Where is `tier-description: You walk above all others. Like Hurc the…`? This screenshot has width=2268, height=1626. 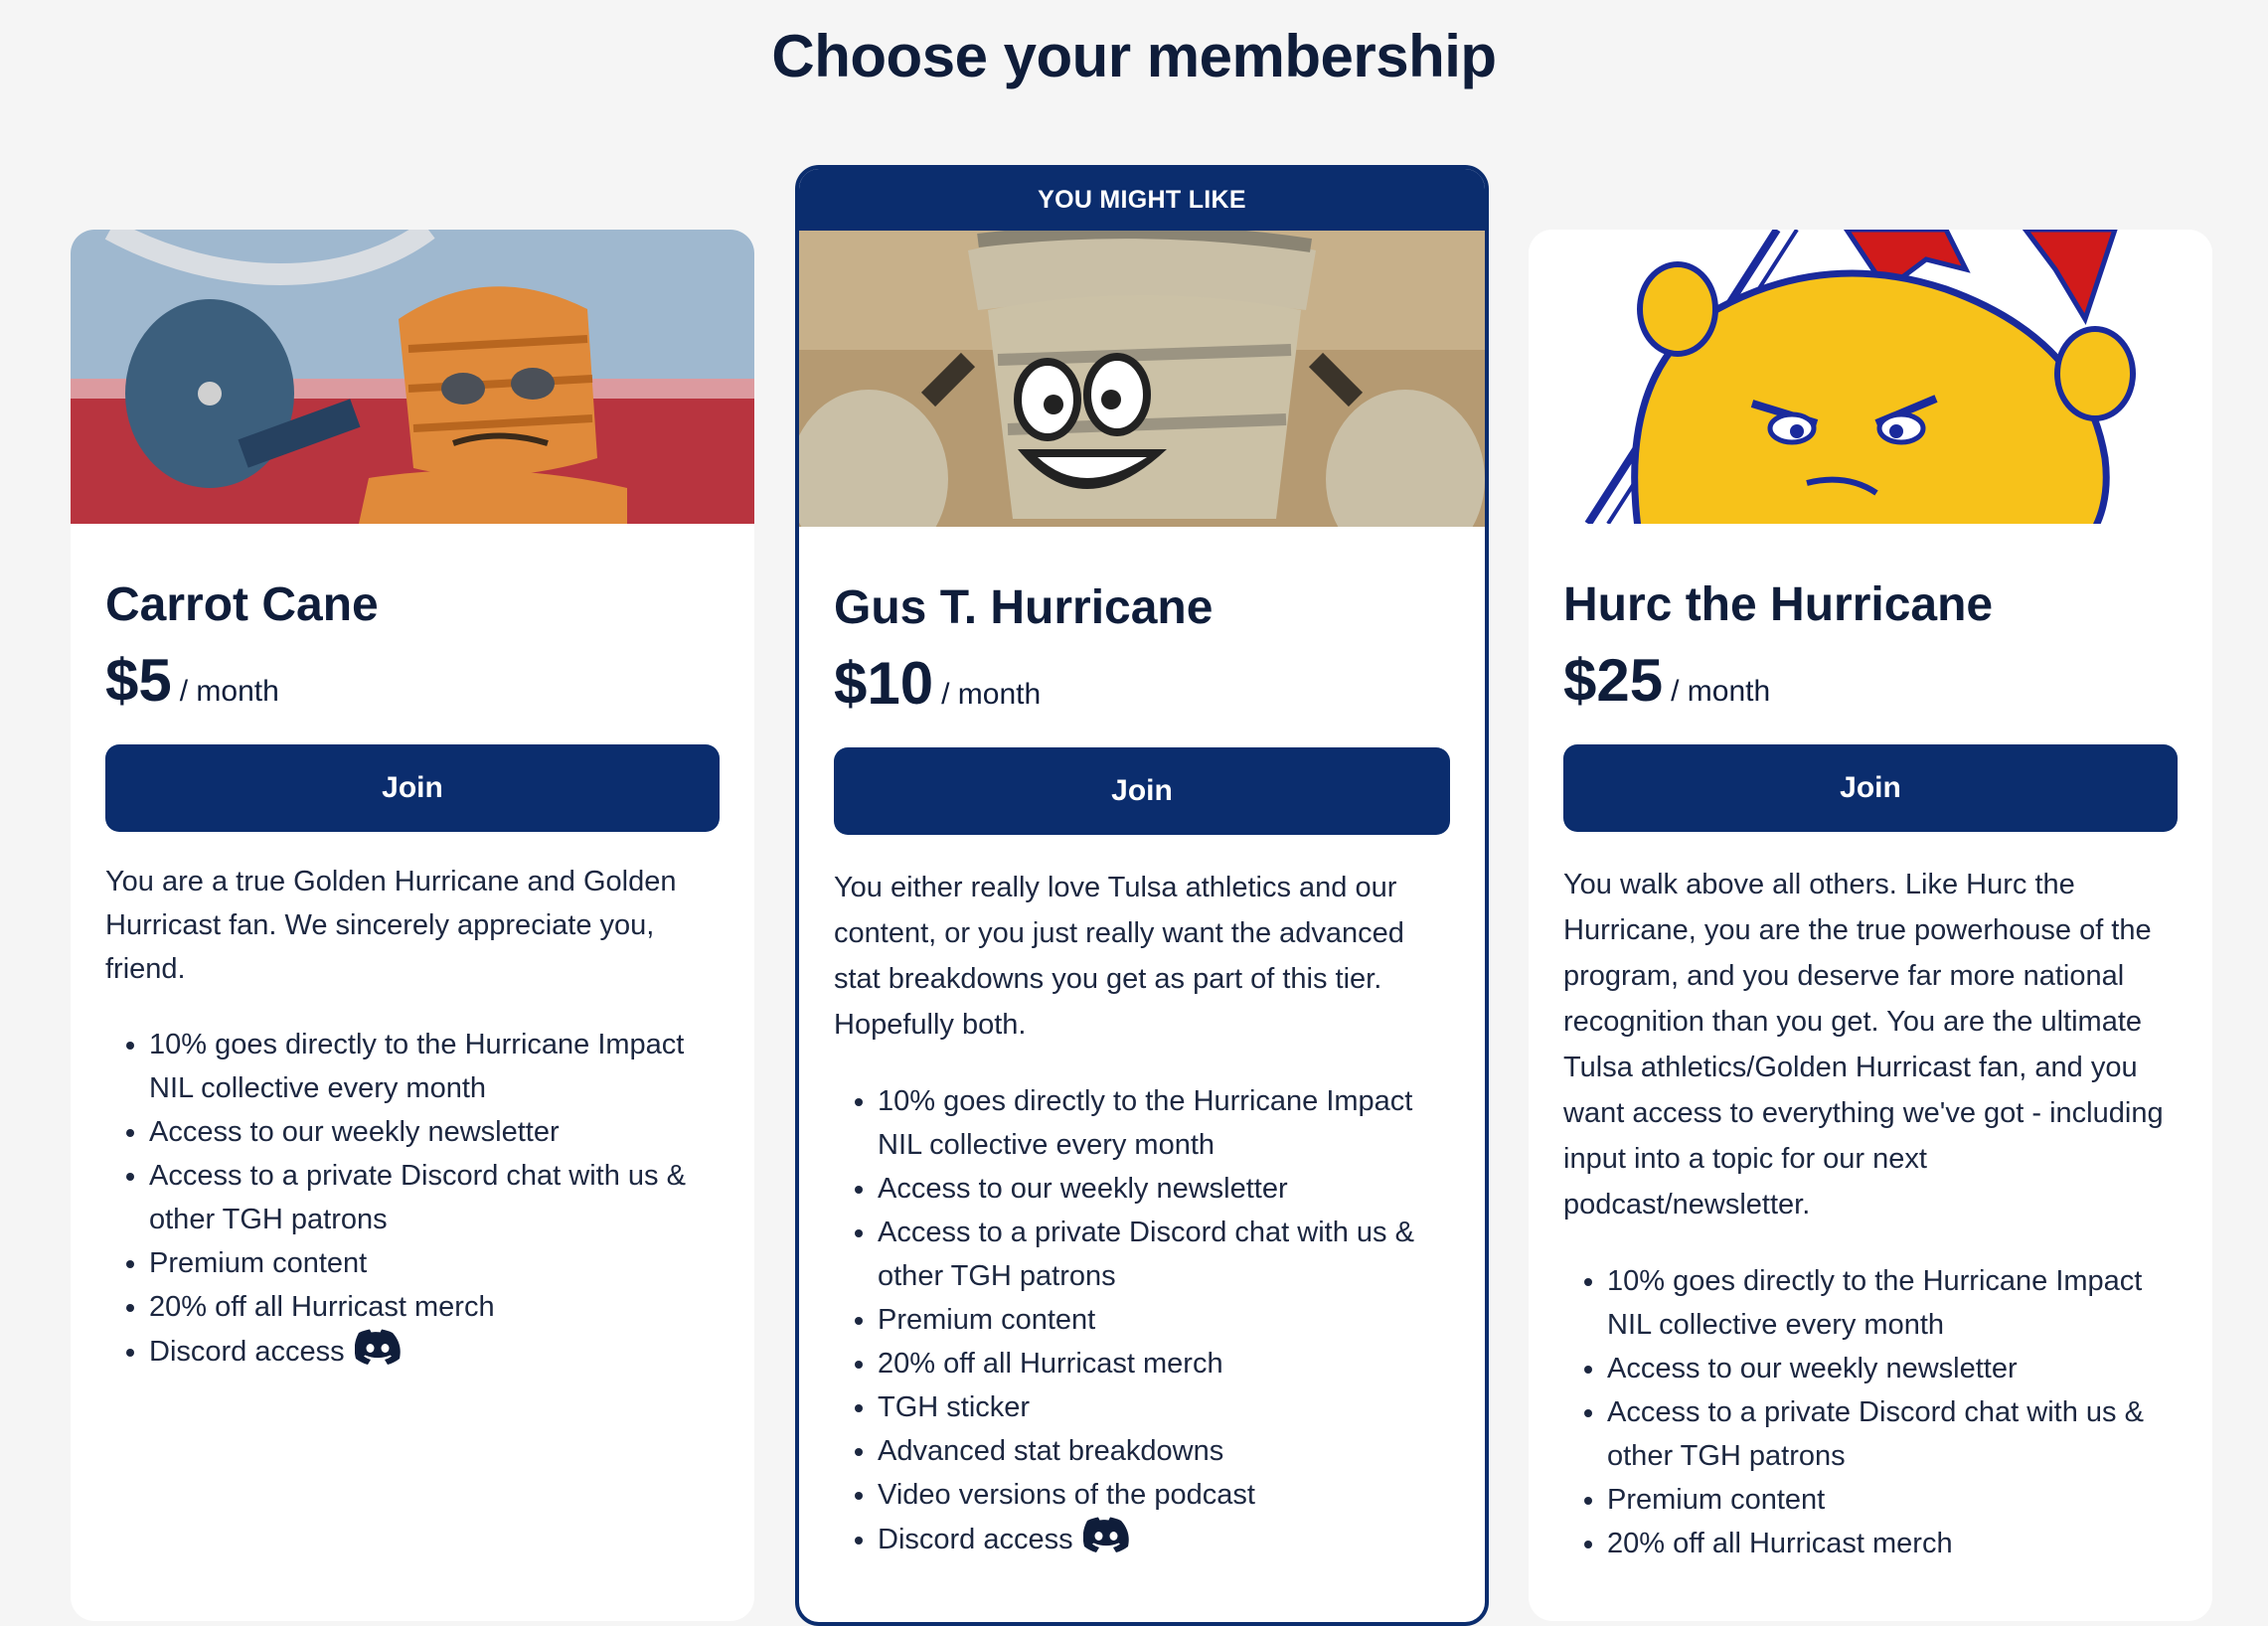
tier-description: You walk above all others. Like Hurc the… is located at coordinates (1863, 1044).